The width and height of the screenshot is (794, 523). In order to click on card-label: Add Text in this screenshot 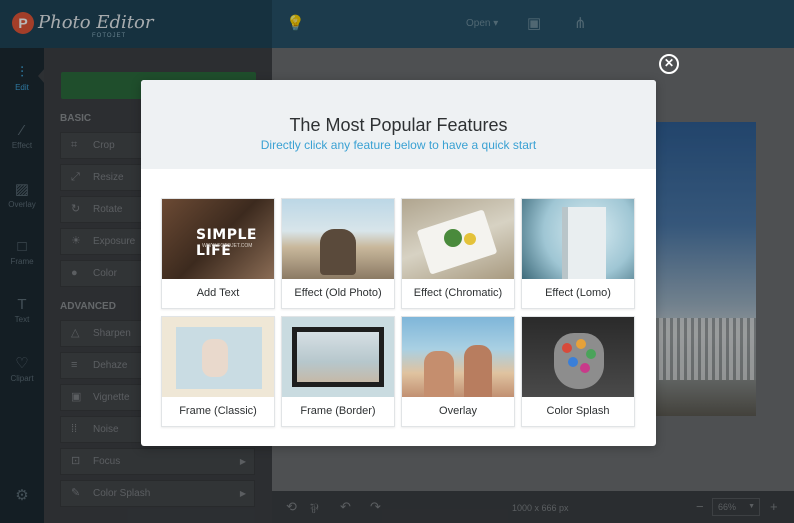, I will do `click(218, 293)`.